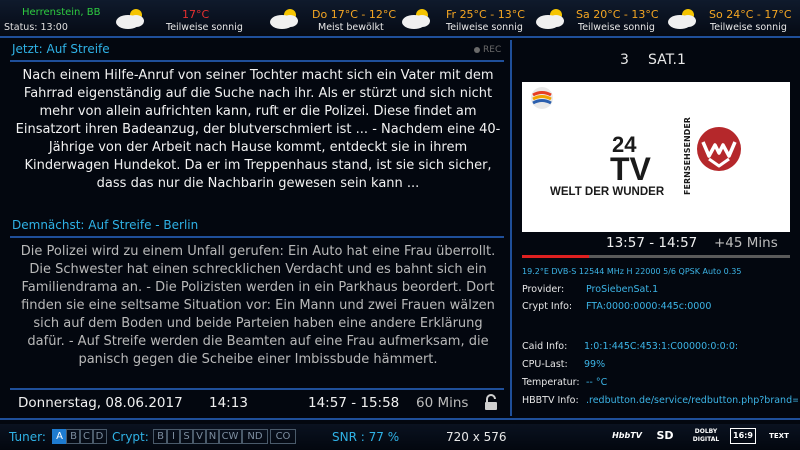 The image size is (800, 450). I want to click on hbbtv-badge: HbbTV, so click(627, 435).